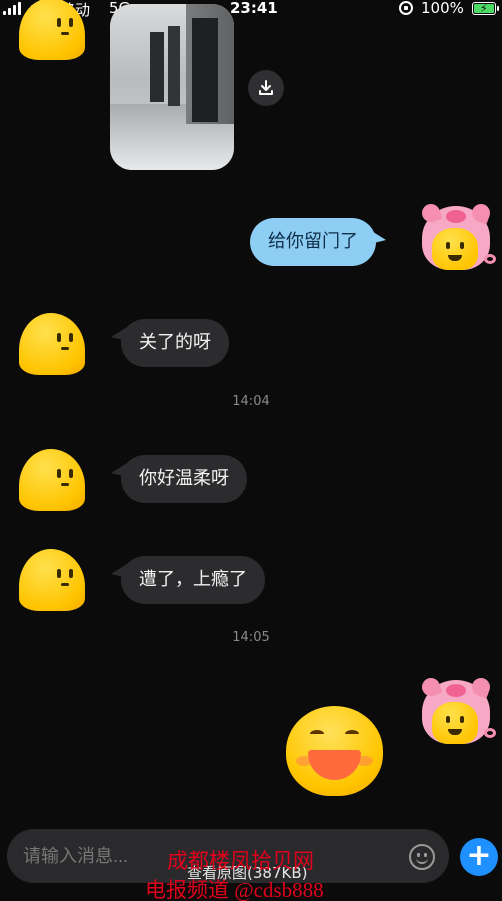  Describe the element at coordinates (334, 751) in the screenshot. I see `sticker-message` at that location.